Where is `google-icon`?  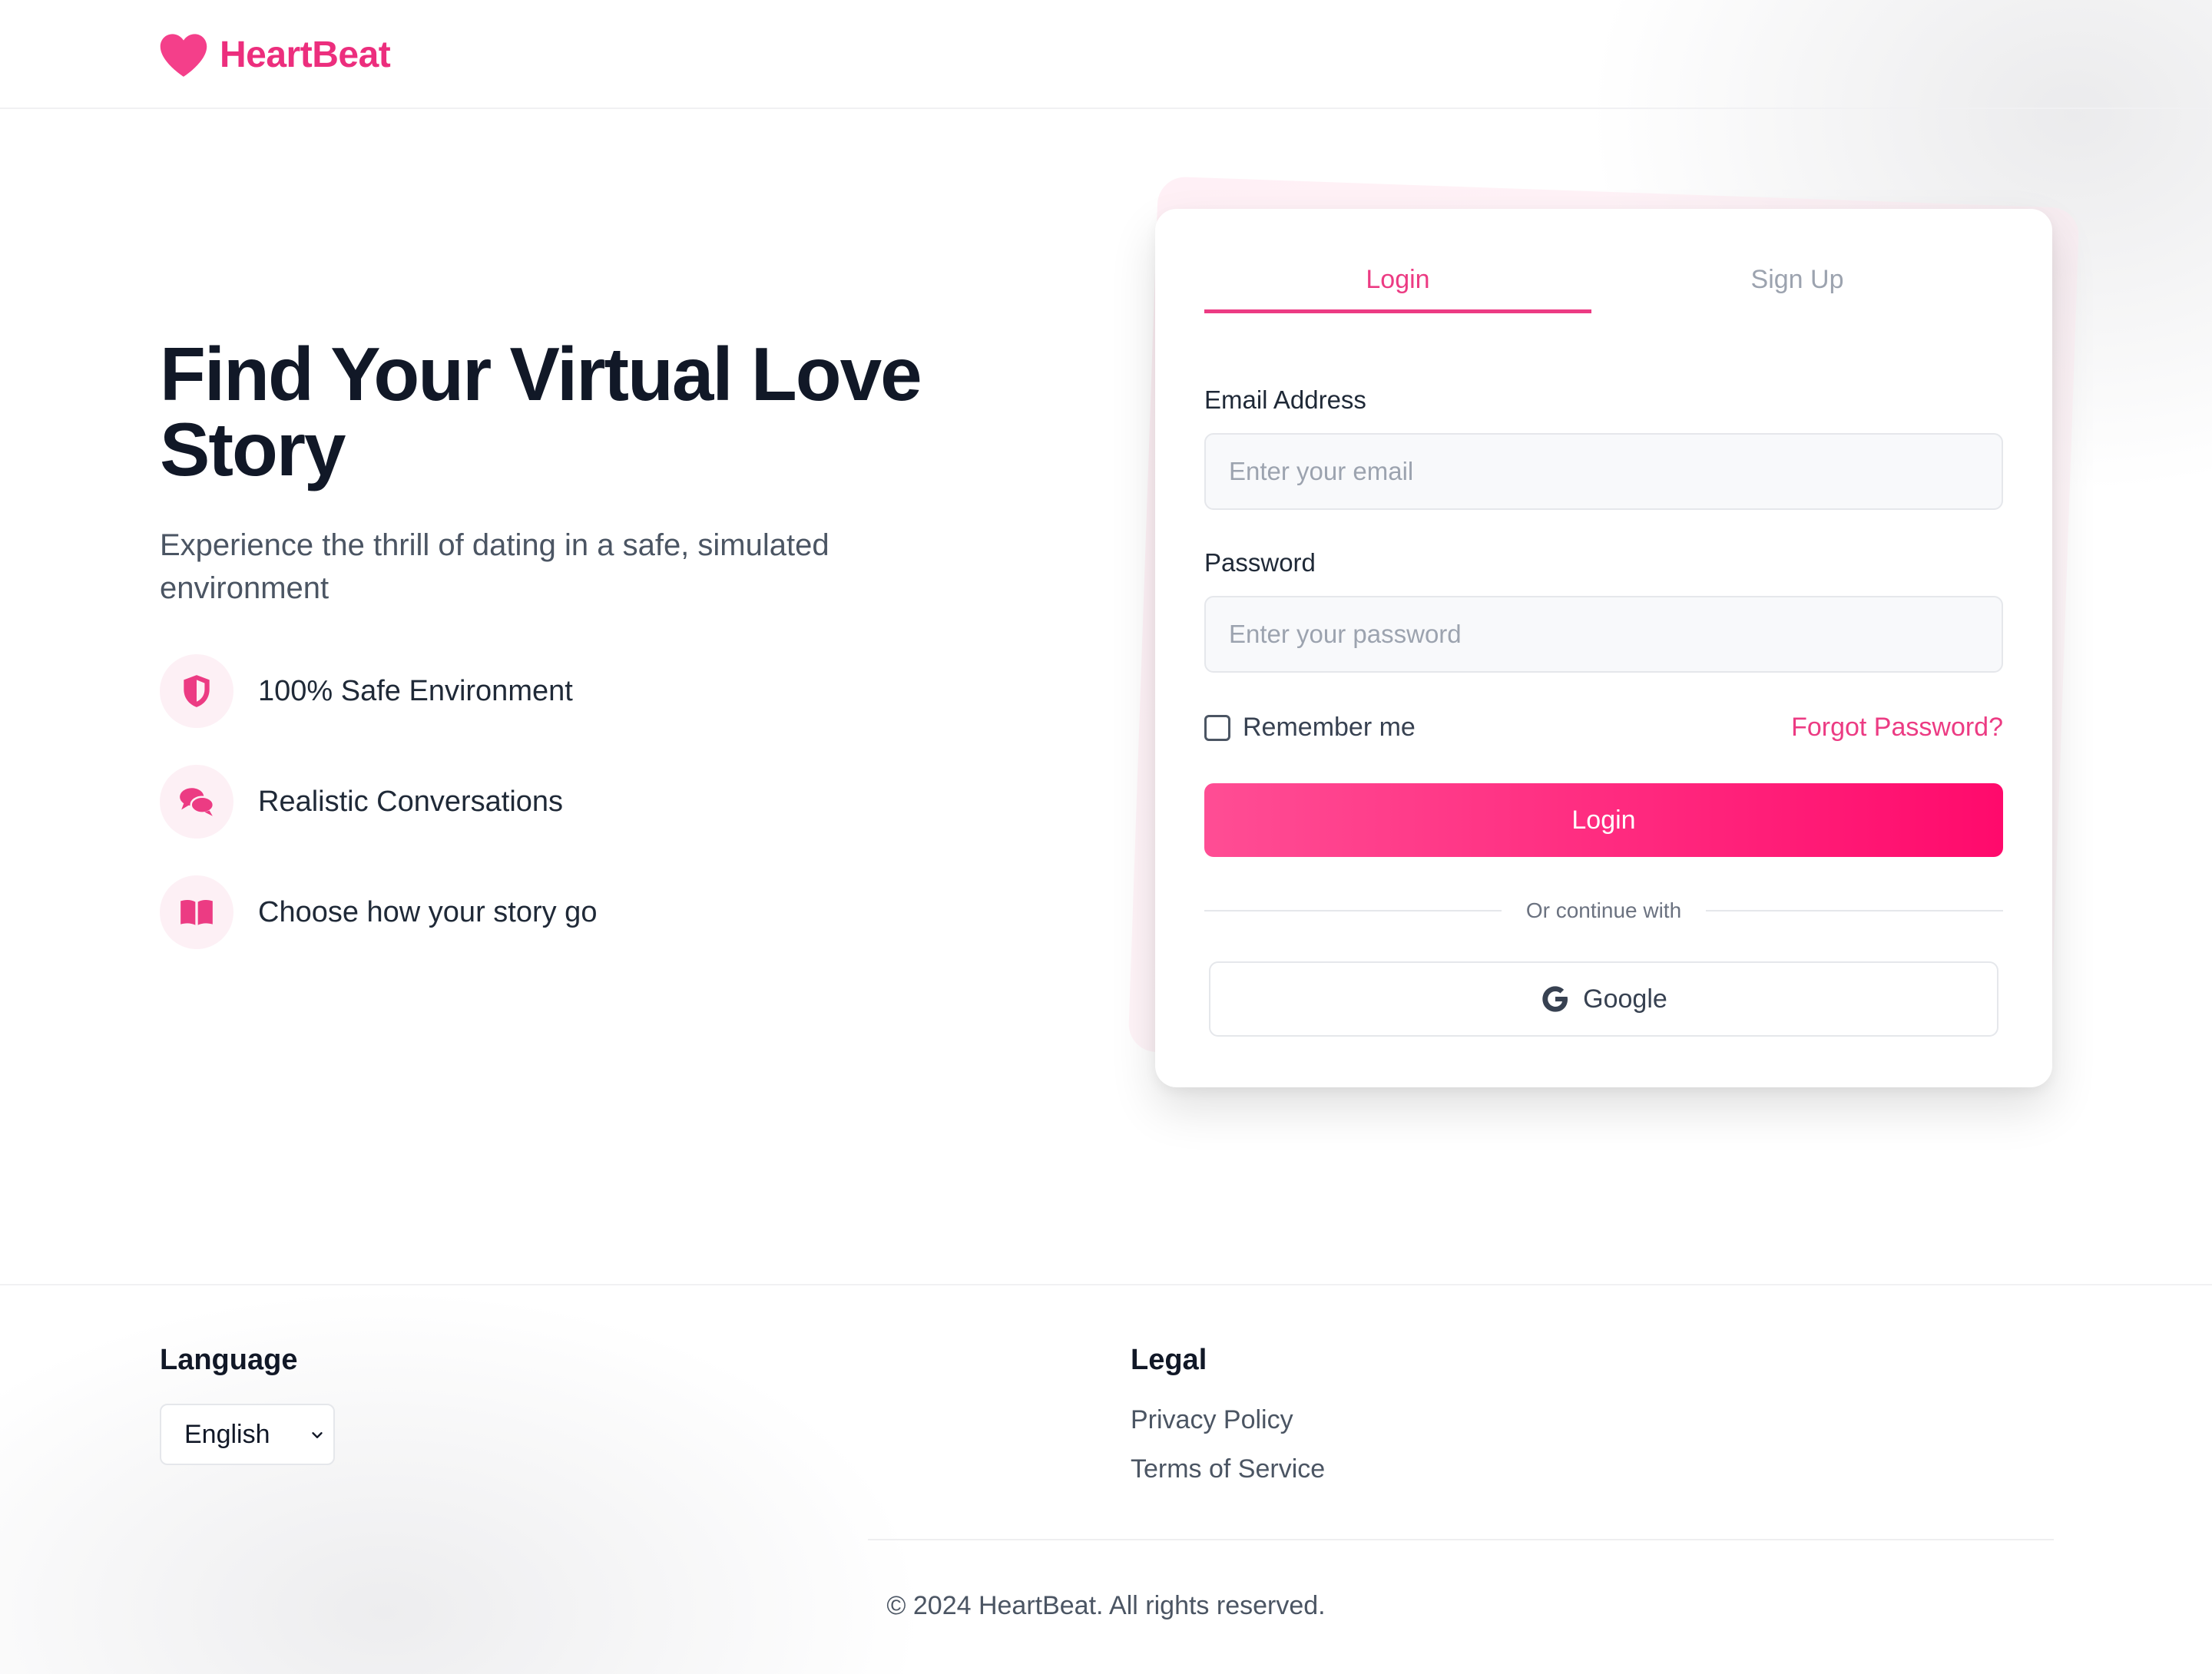
google-icon is located at coordinates (1555, 999).